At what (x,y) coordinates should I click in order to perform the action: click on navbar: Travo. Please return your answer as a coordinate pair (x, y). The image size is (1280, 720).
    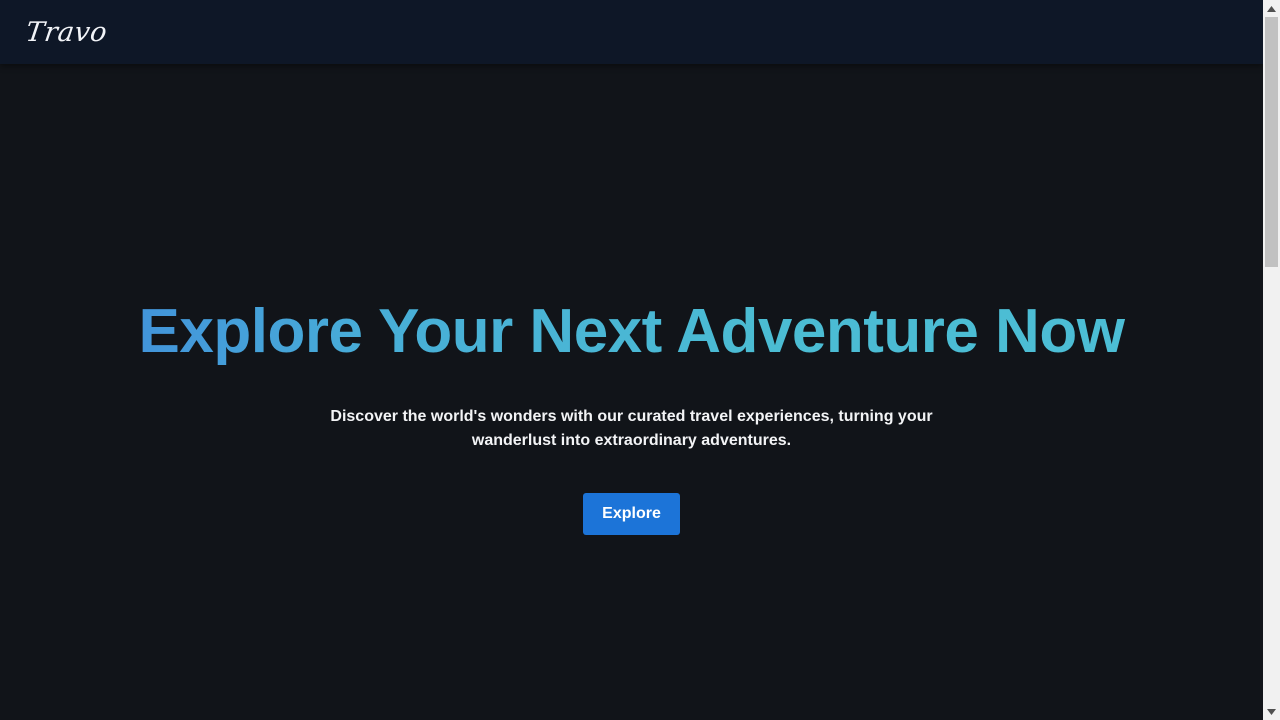
    Looking at the image, I should click on (631, 32).